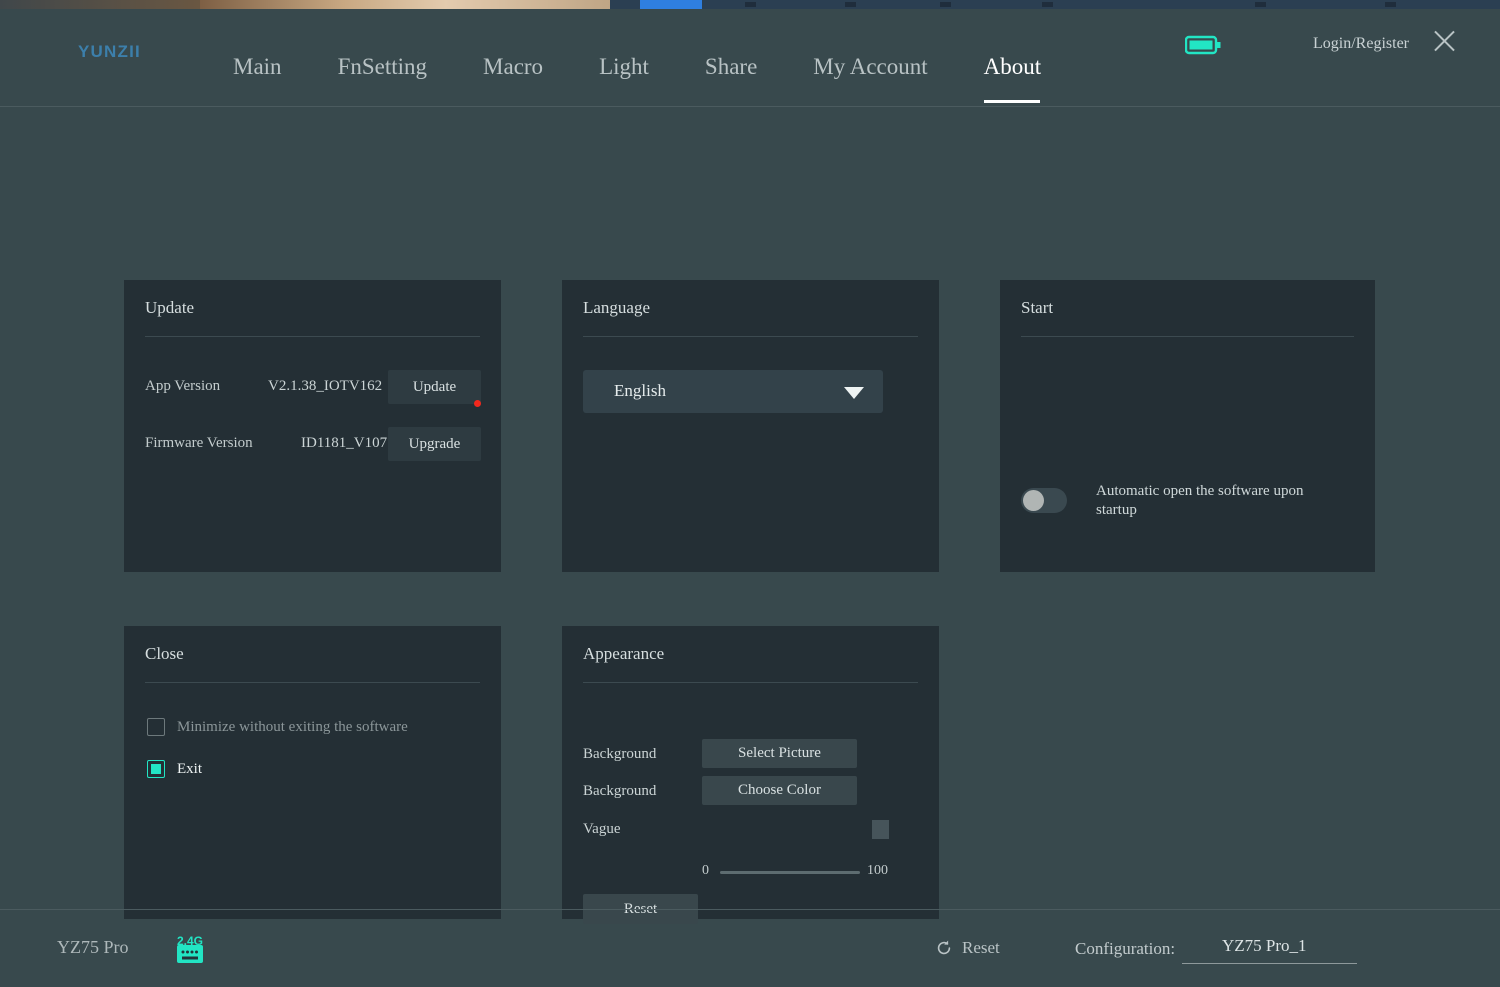  What do you see at coordinates (434, 444) in the screenshot?
I see `upgrade-button: Upgrade` at bounding box center [434, 444].